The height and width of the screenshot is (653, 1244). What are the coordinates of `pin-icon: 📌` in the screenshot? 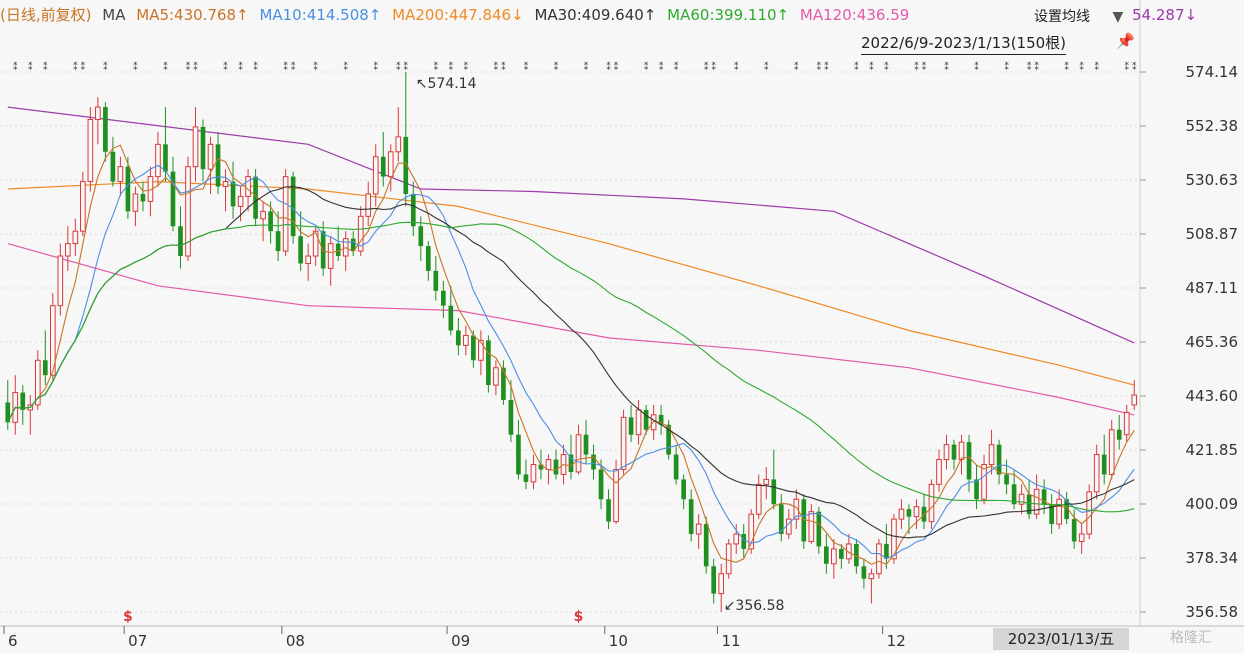 It's located at (1125, 41).